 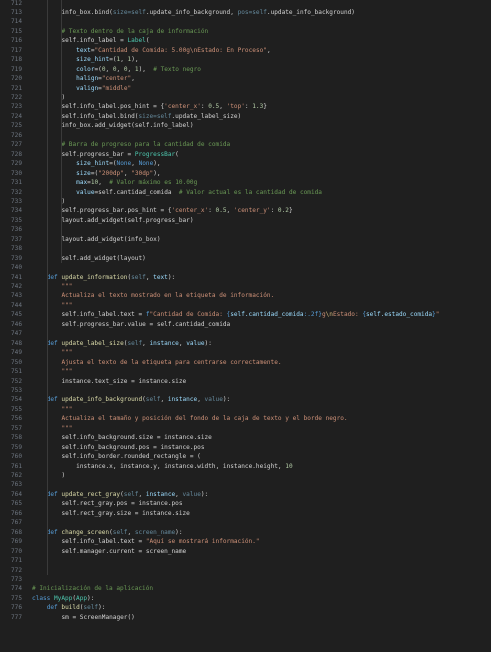 What do you see at coordinates (245, 97) in the screenshot?
I see `code-line: 722)` at bounding box center [245, 97].